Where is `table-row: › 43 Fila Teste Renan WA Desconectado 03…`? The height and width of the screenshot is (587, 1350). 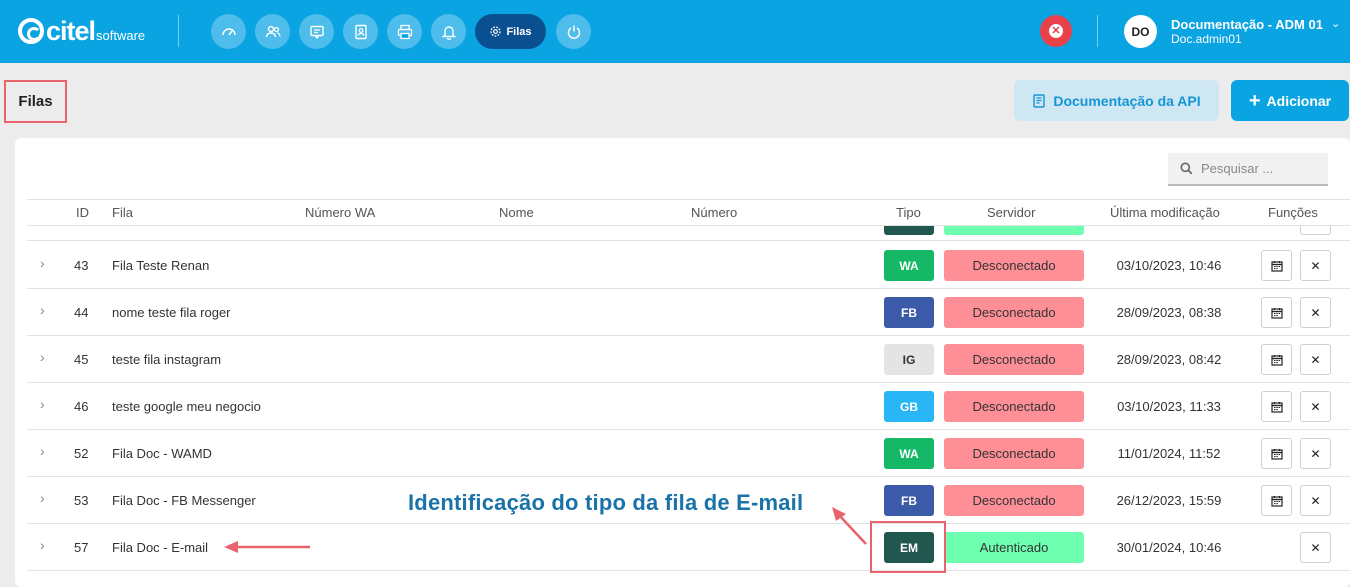
table-row: › 43 Fila Teste Renan WA Desconectado 03… is located at coordinates (688, 265).